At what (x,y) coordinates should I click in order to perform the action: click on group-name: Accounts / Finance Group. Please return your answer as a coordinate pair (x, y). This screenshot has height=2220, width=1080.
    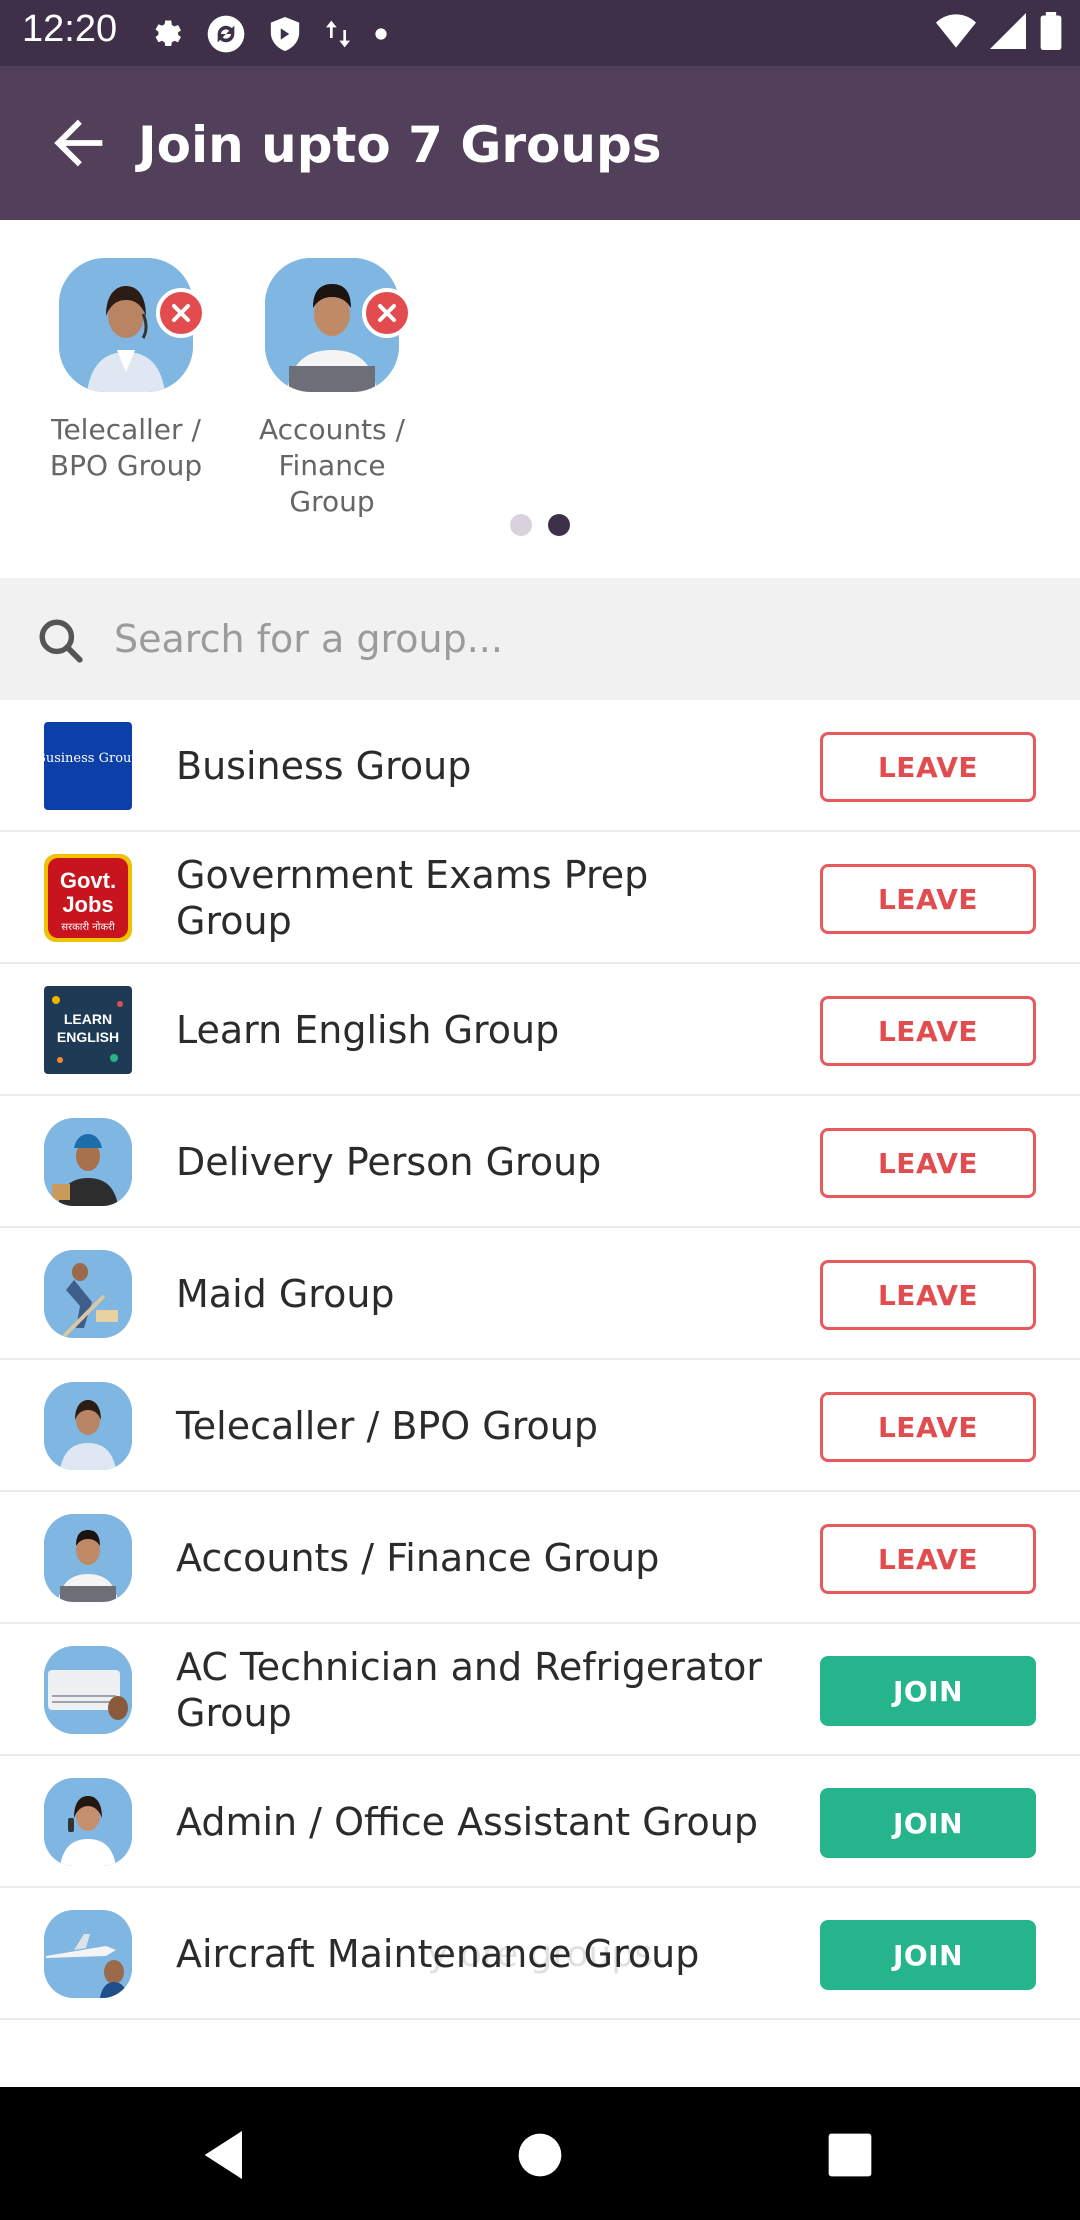
    Looking at the image, I should click on (418, 1558).